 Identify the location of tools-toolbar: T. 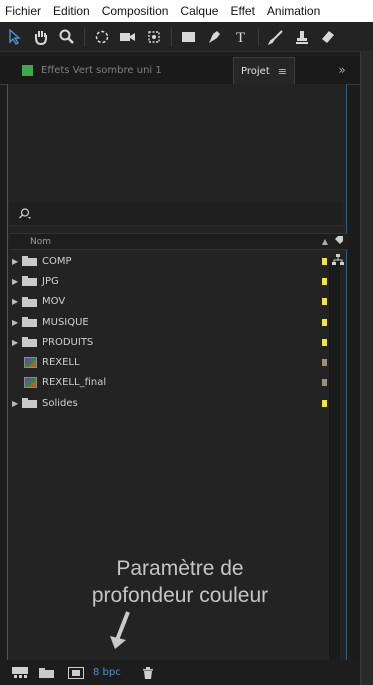
(186, 37).